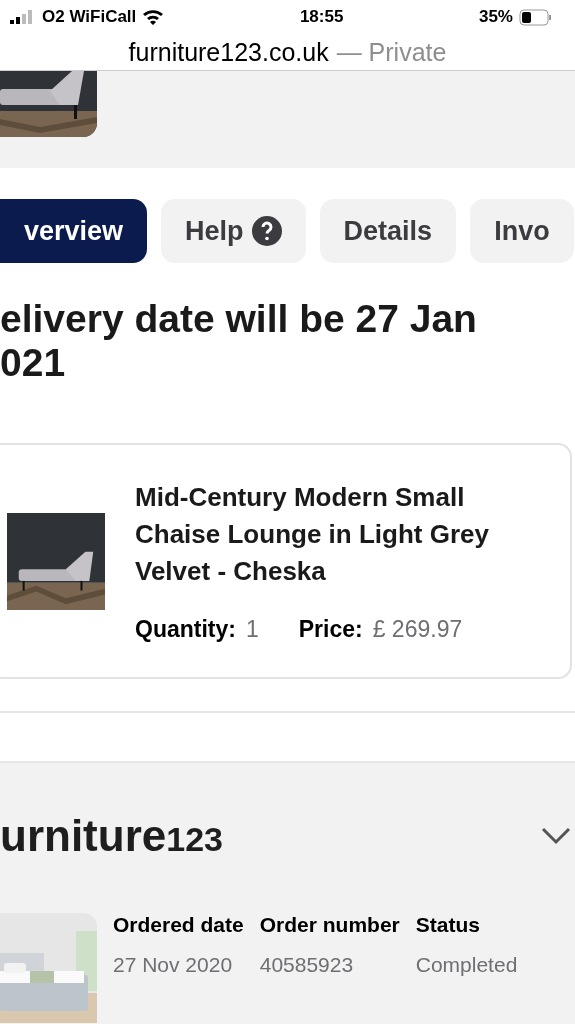  What do you see at coordinates (153, 17) in the screenshot?
I see `wifi-icon` at bounding box center [153, 17].